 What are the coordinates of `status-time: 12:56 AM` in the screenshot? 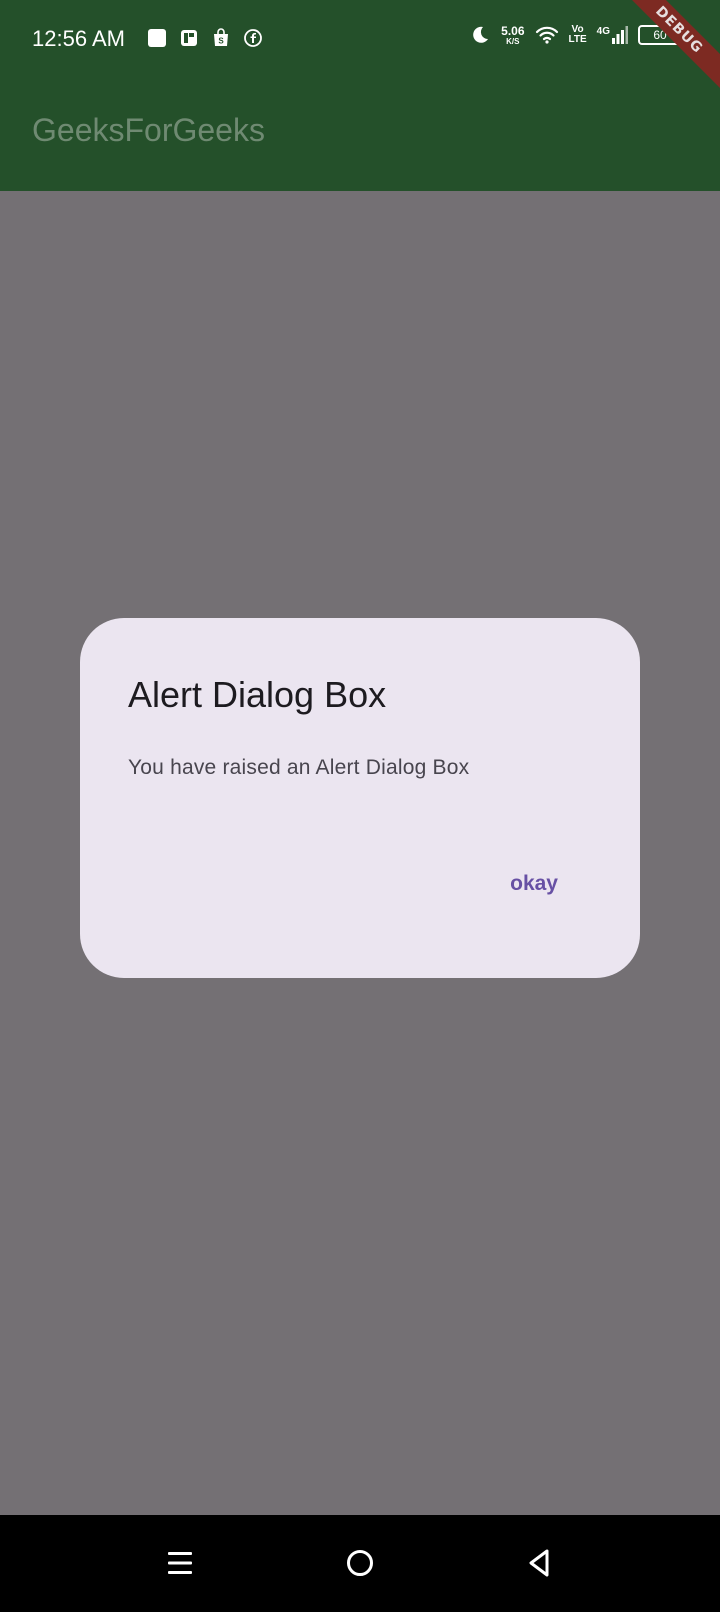 It's located at (78, 38).